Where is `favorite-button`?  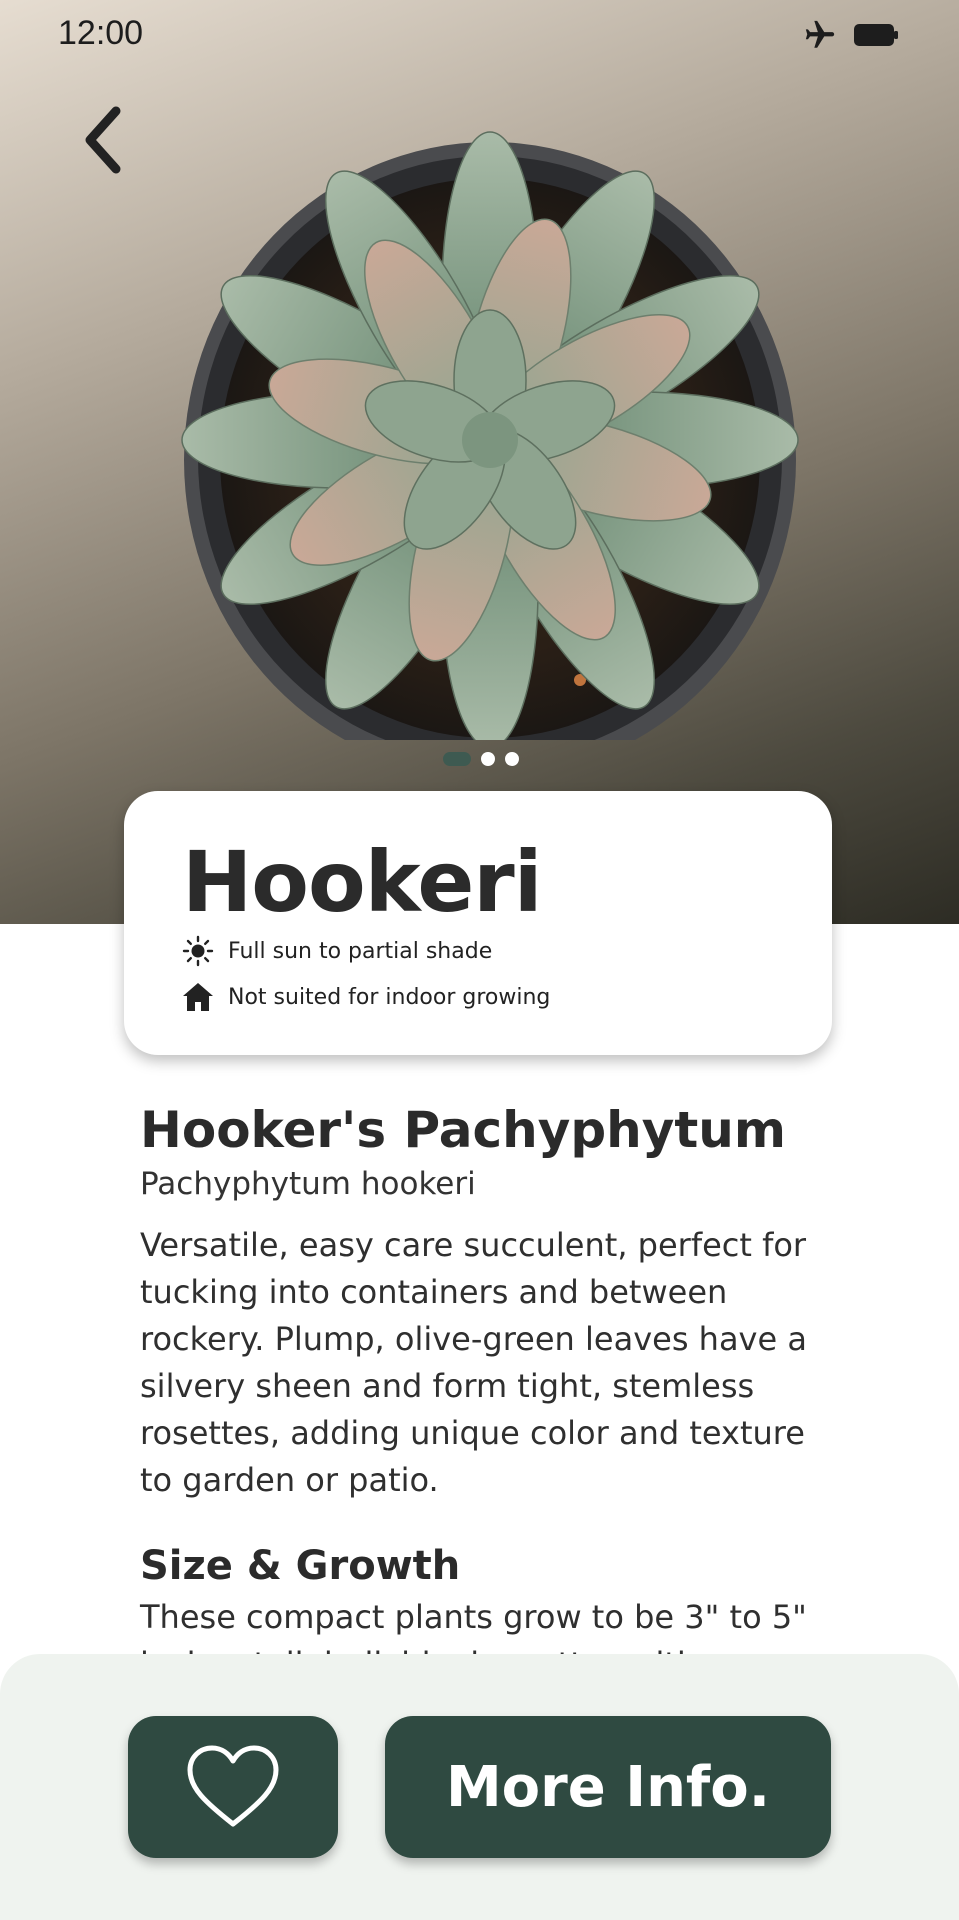
favorite-button is located at coordinates (233, 1787).